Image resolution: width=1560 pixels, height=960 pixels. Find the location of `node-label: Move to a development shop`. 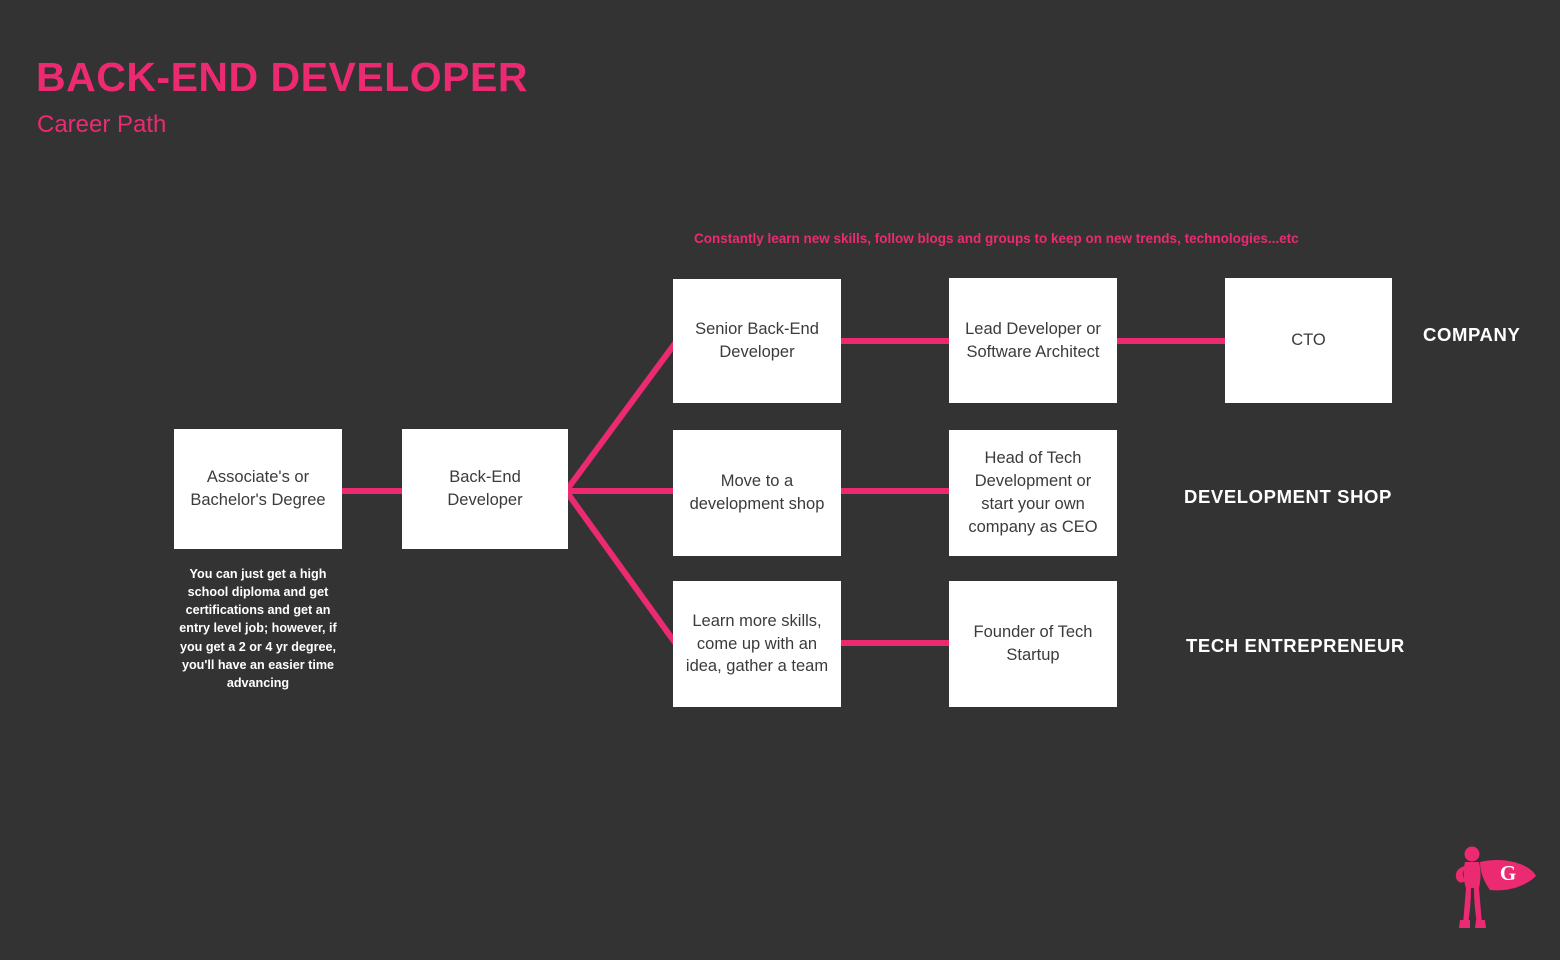

node-label: Move to a development shop is located at coordinates (757, 492).